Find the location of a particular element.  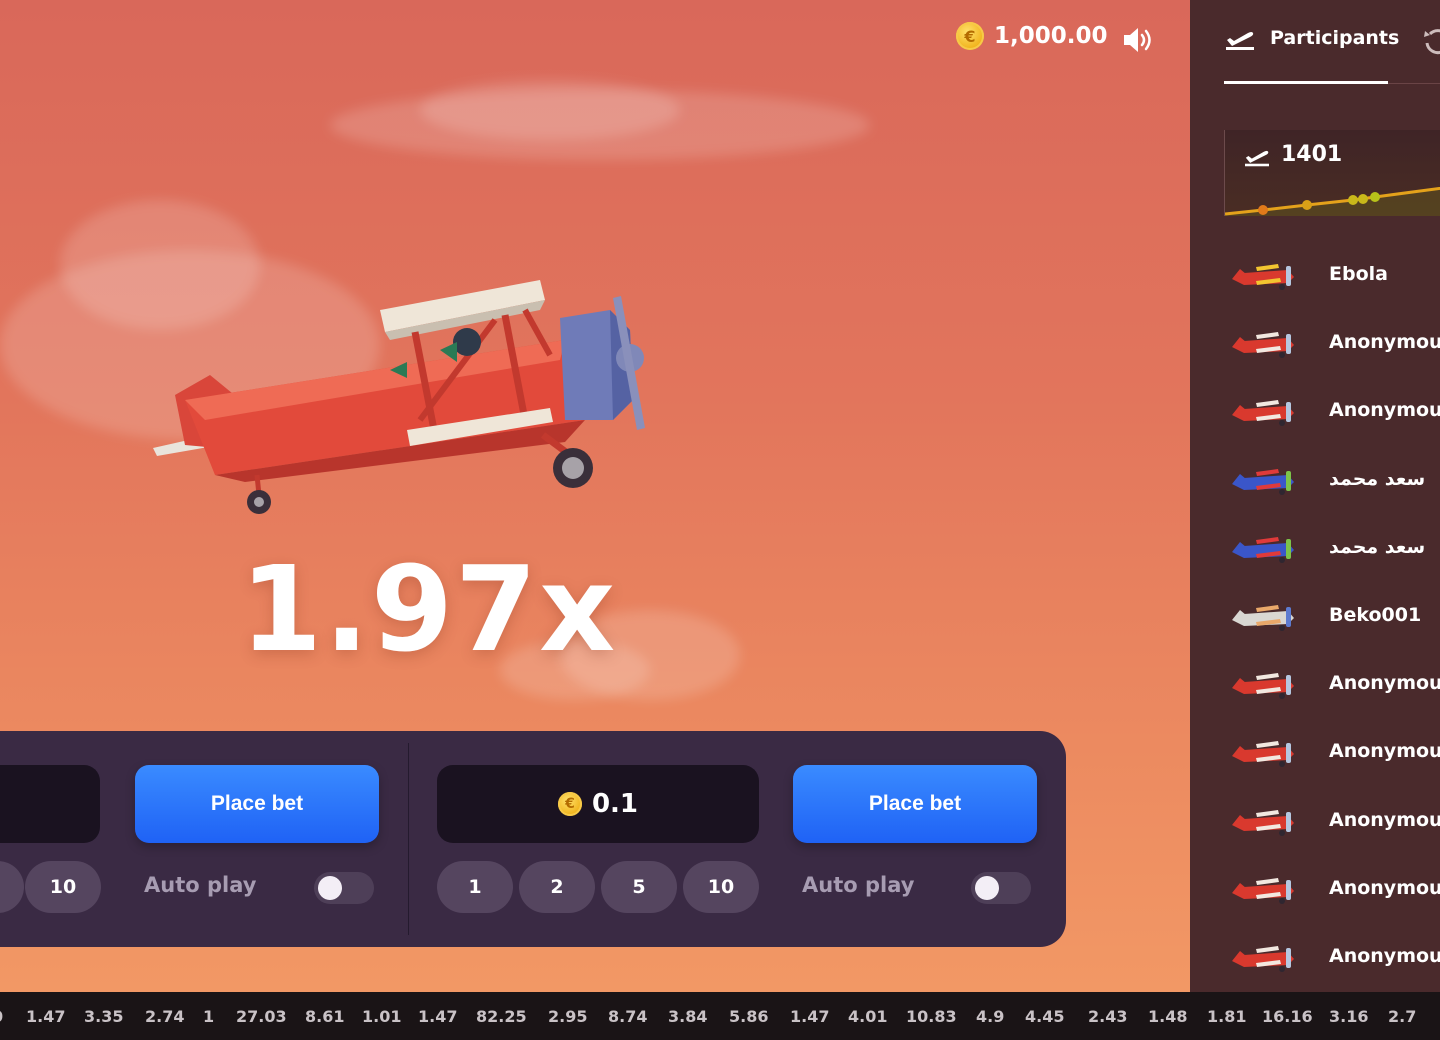

history-value: 8.61 is located at coordinates (325, 1016).